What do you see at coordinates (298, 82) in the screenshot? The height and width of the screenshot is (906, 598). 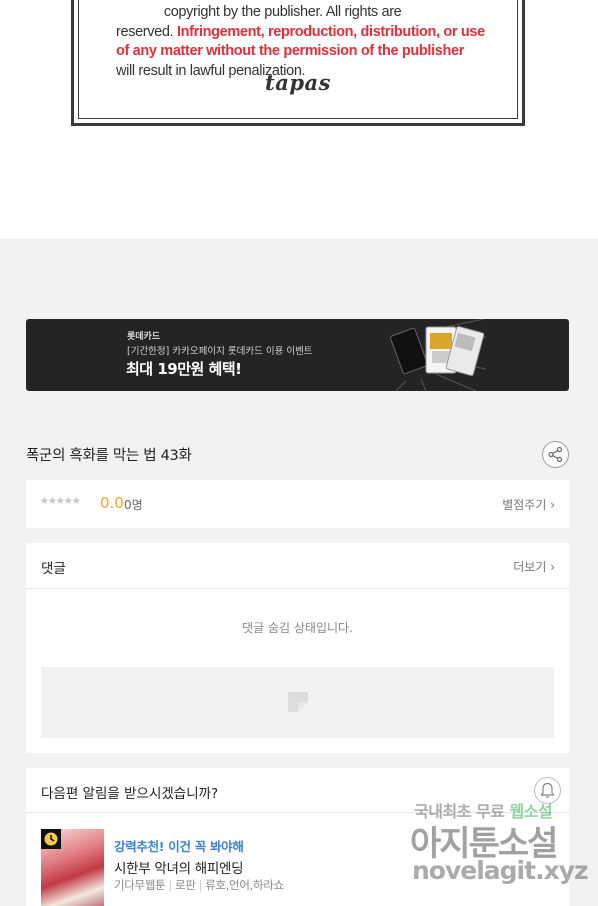 I see `tapas-logo: tapas` at bounding box center [298, 82].